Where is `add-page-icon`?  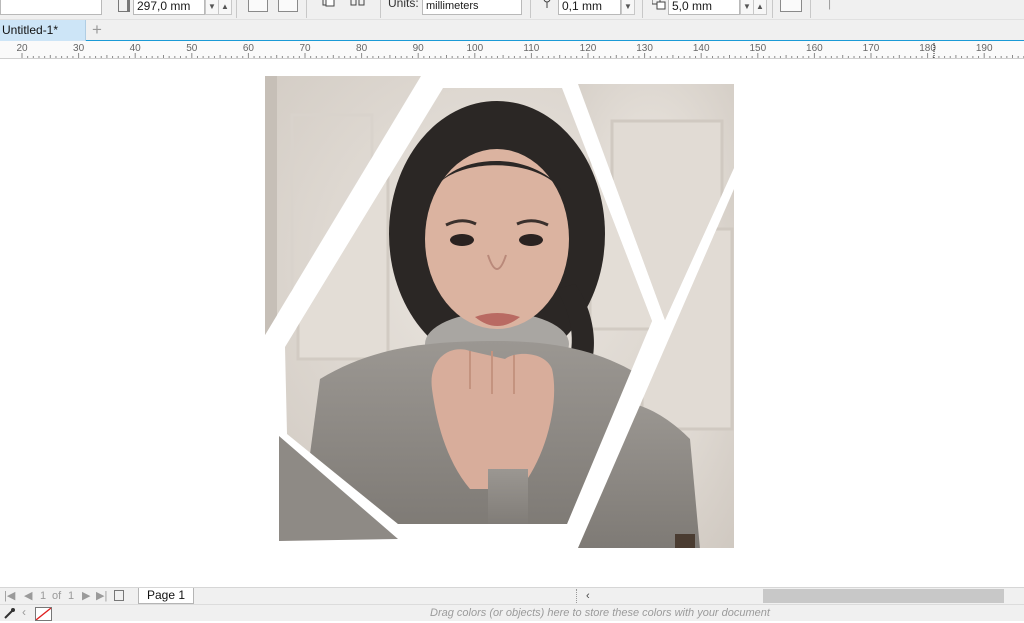
add-page-icon is located at coordinates (119, 595).